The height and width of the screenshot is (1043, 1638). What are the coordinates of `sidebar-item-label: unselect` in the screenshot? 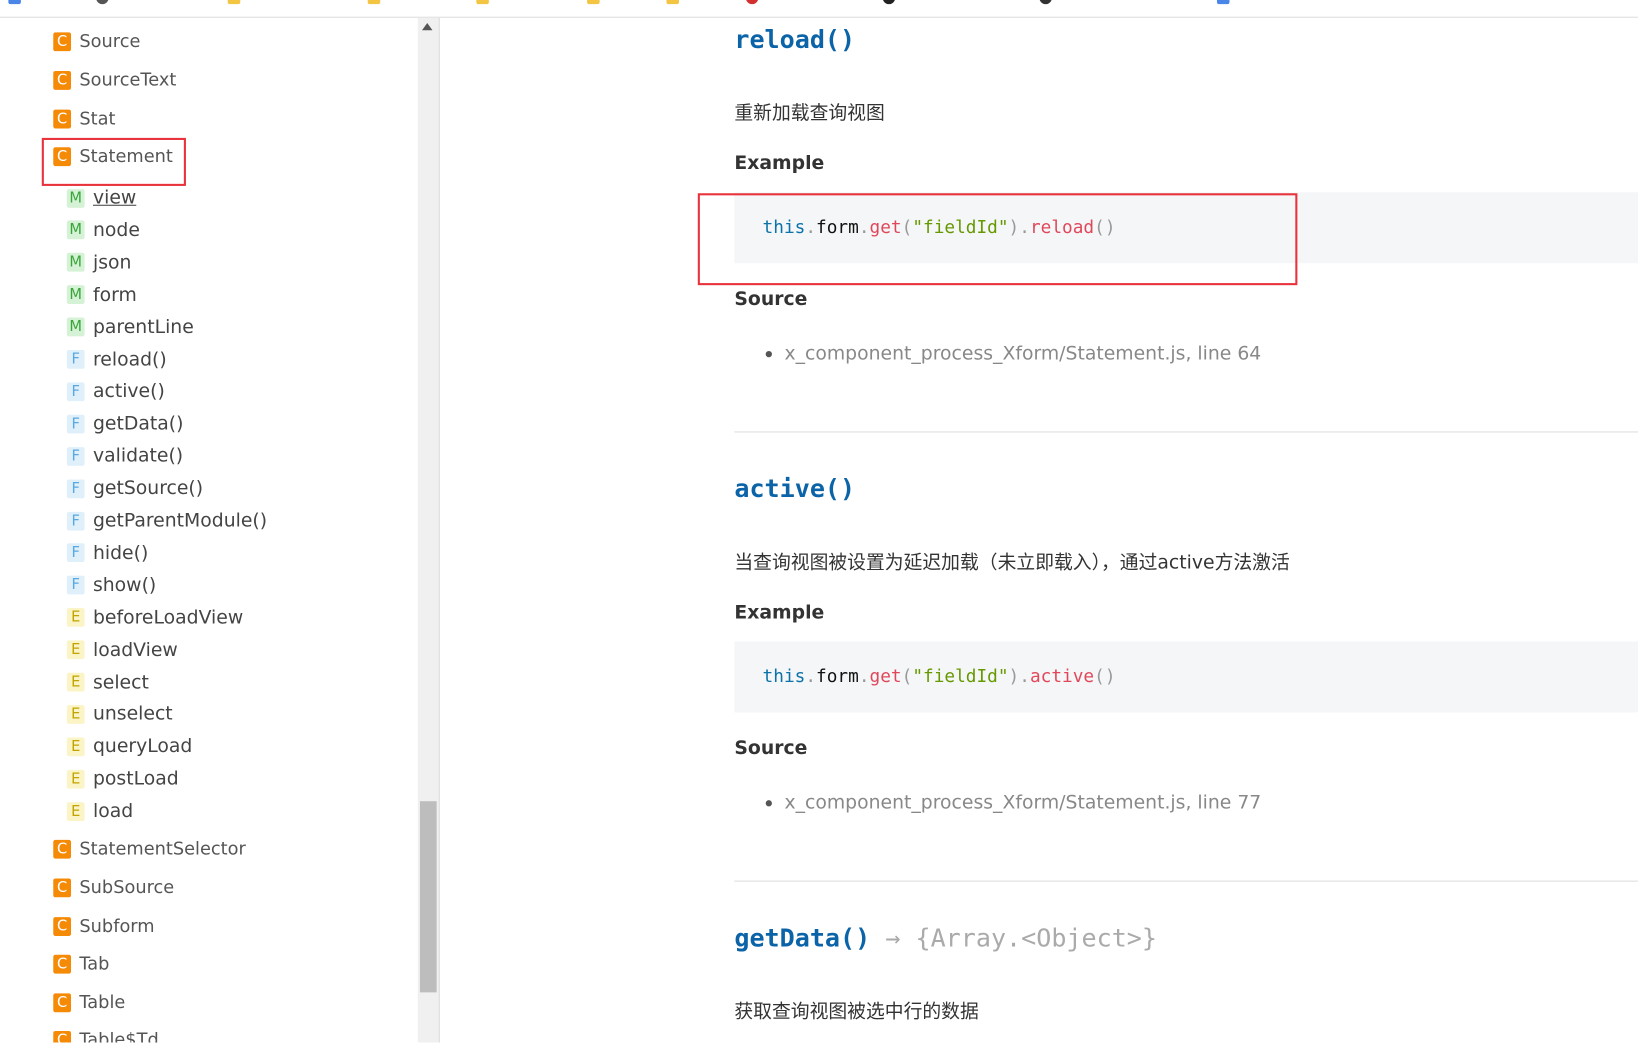 It's located at (132, 714).